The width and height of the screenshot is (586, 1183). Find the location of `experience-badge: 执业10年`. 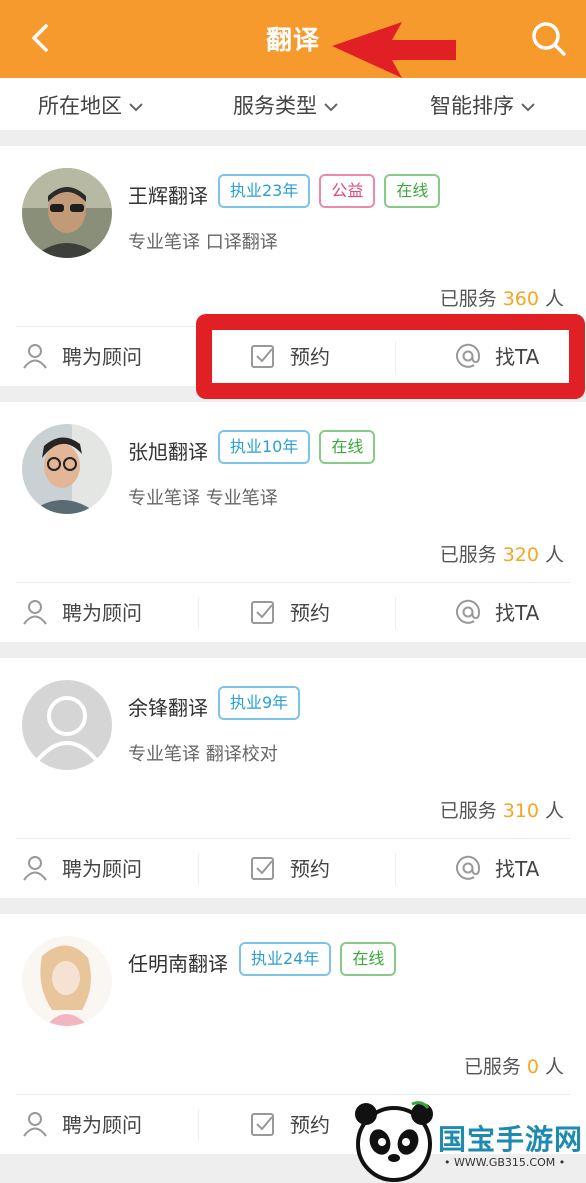

experience-badge: 执业10年 is located at coordinates (264, 447).